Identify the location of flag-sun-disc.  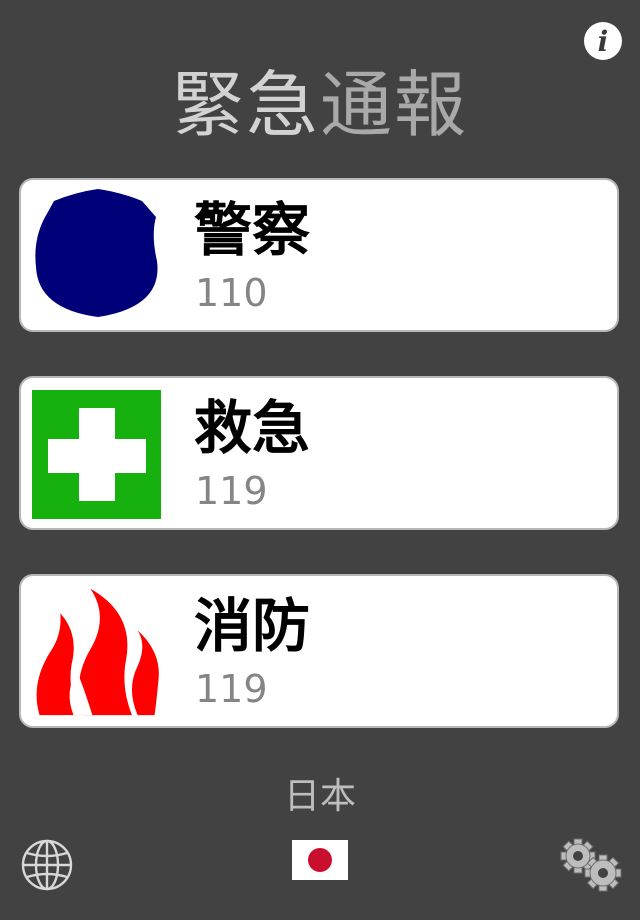
(320, 860).